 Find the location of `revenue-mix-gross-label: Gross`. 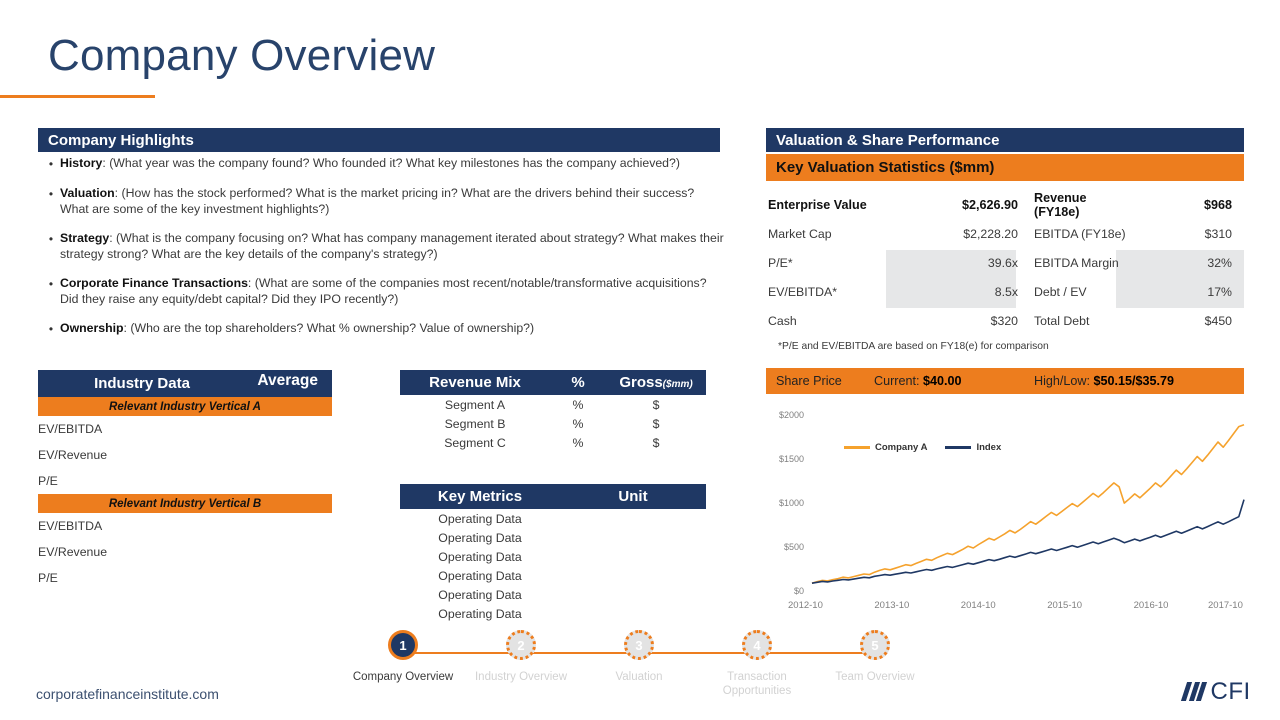

revenue-mix-gross-label: Gross is located at coordinates (641, 382).